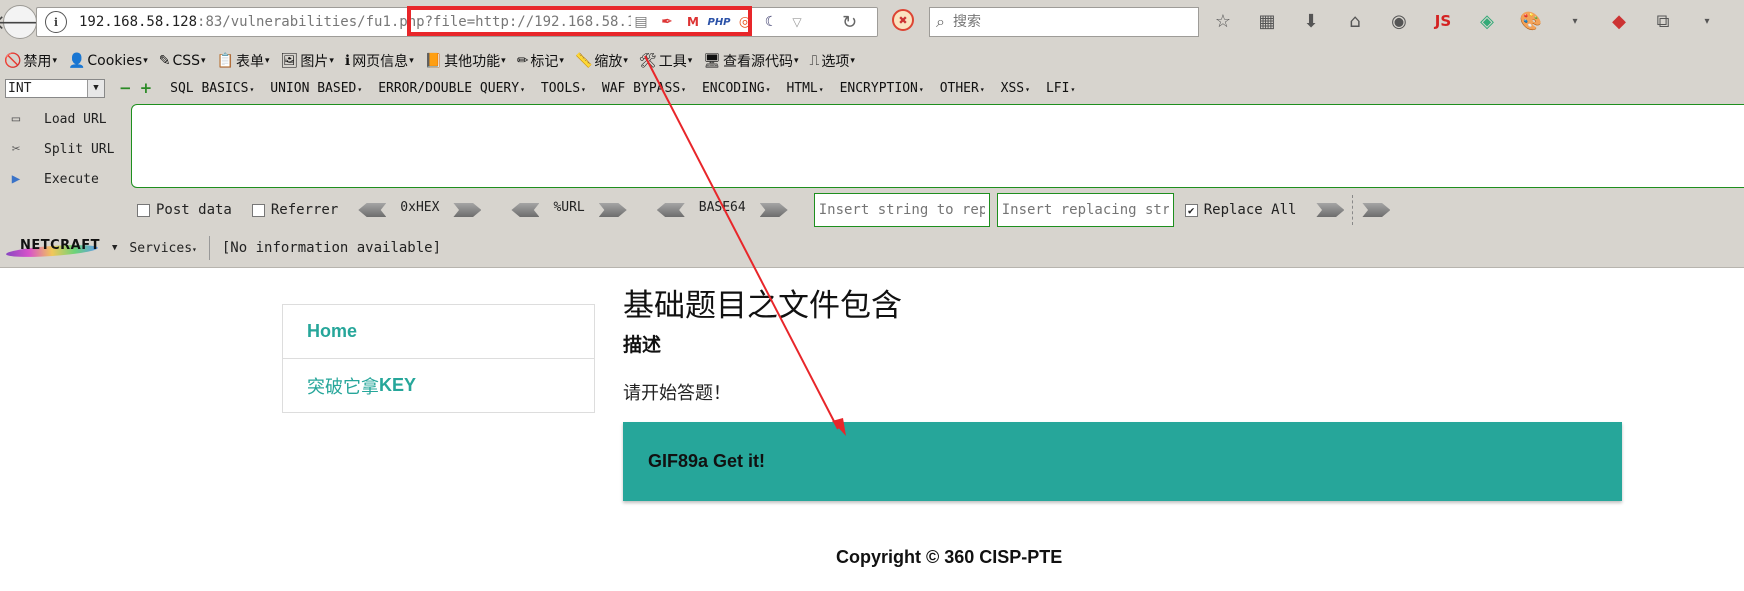 This screenshot has height=591, width=1744. Describe the element at coordinates (1015, 88) in the screenshot. I see `hackbar-menu: XSS▾` at that location.